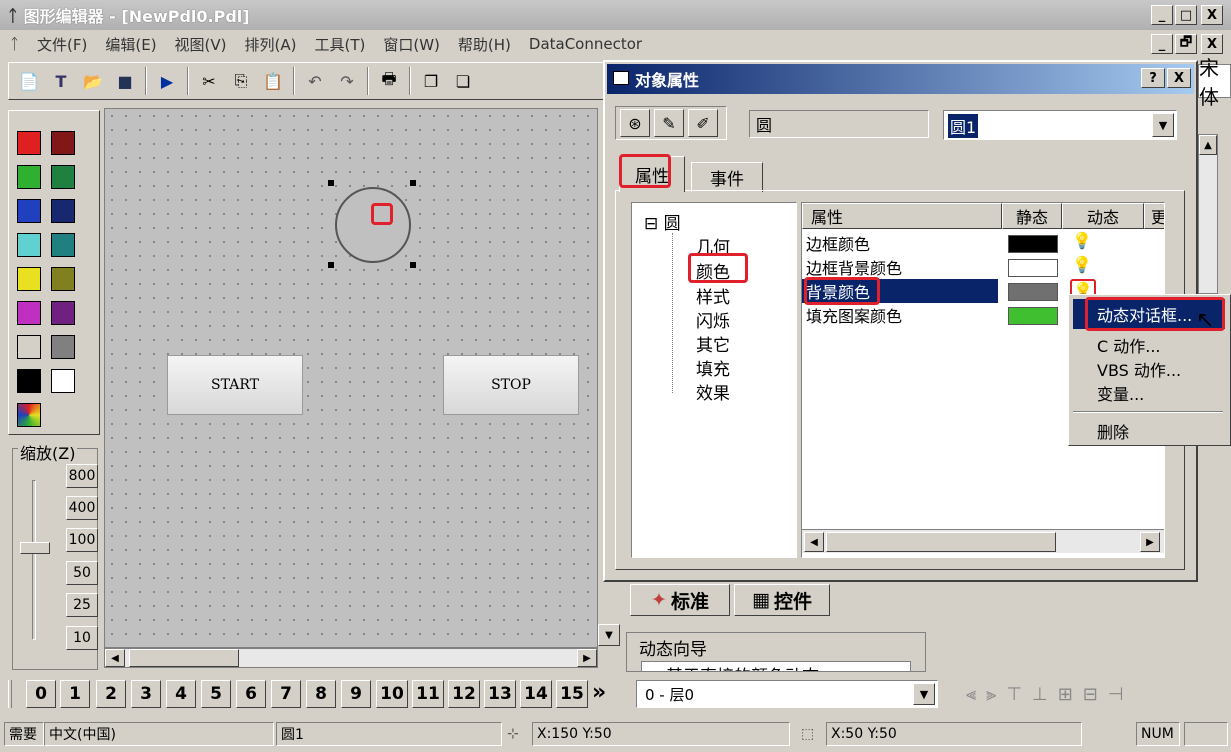 The width and height of the screenshot is (1231, 752). Describe the element at coordinates (235, 385) in the screenshot. I see `start-button-object: START` at that location.